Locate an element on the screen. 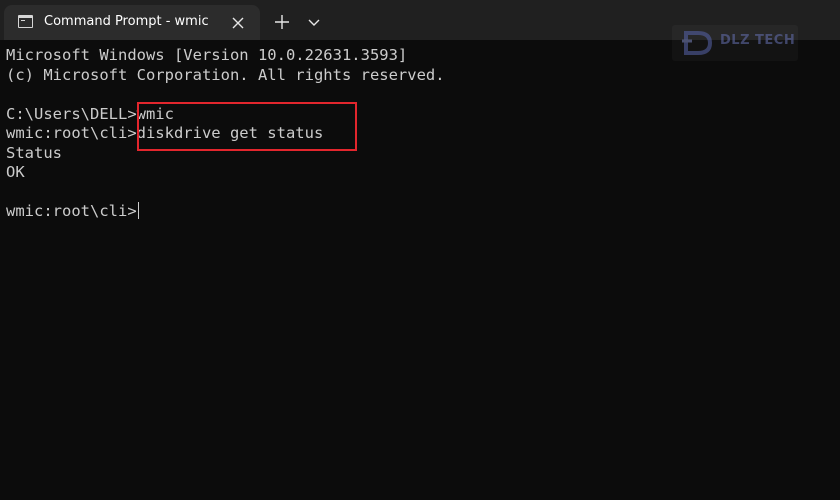 The image size is (840, 500). console-prompt-line: wmic:root\cli> is located at coordinates (420, 212).